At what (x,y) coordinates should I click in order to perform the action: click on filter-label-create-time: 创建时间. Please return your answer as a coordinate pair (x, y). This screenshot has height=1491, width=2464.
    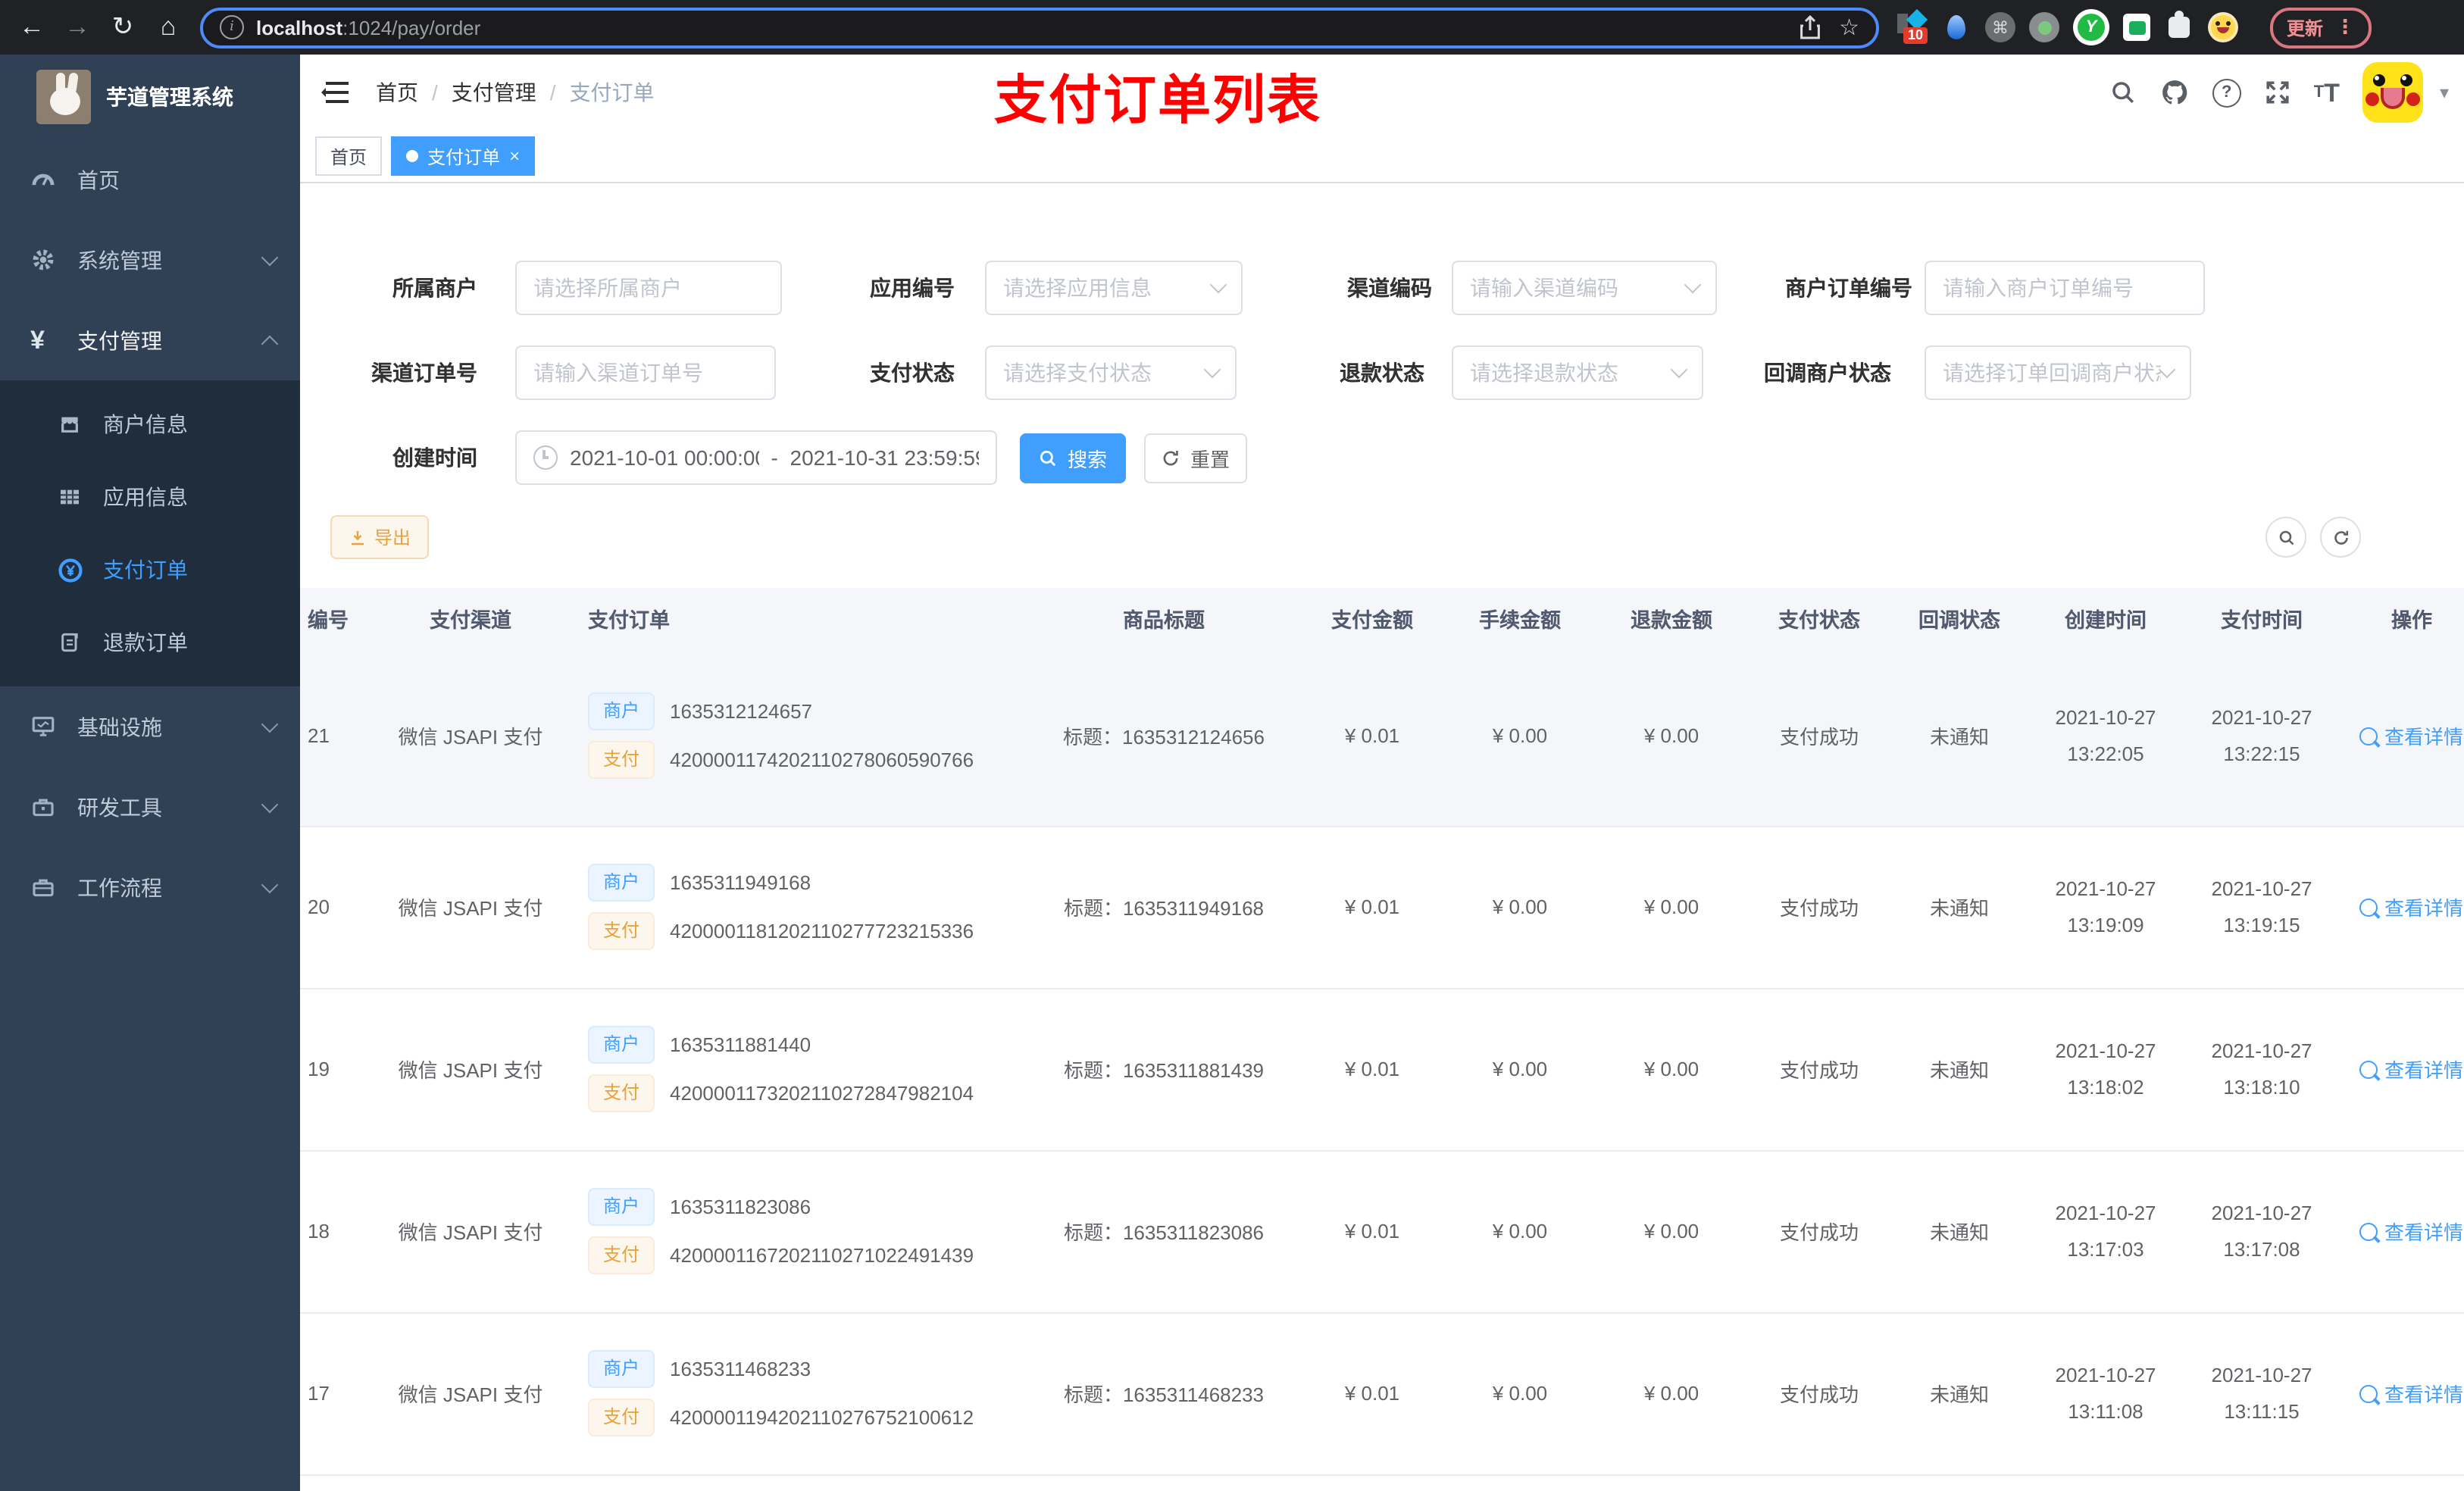
    Looking at the image, I should click on (434, 457).